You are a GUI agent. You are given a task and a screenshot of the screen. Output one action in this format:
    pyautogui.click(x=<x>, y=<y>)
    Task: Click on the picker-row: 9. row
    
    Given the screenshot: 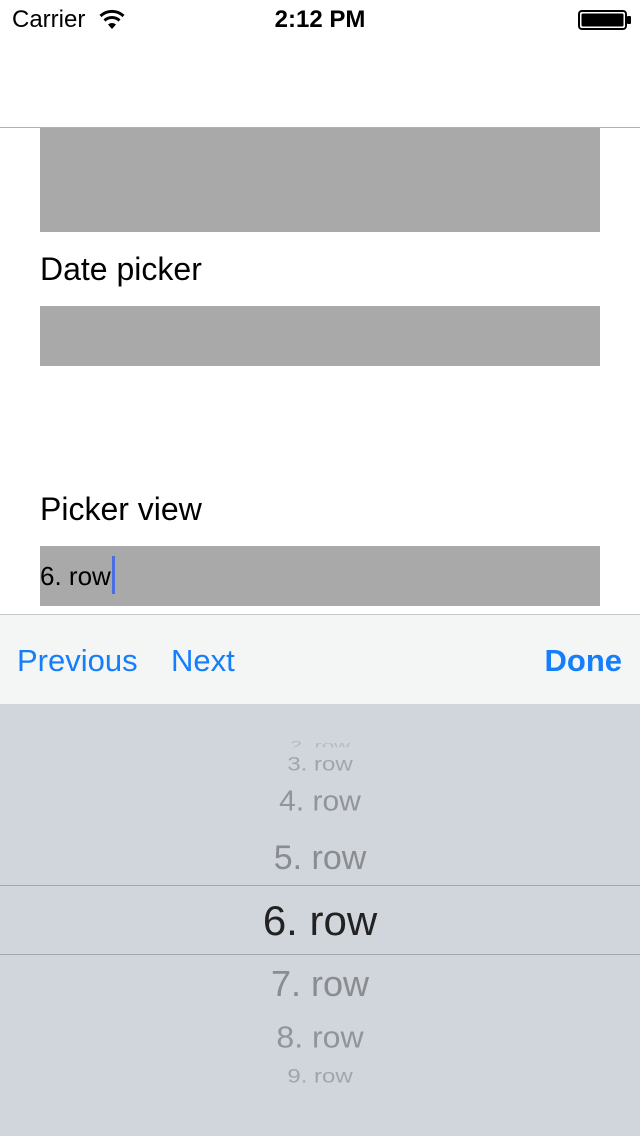 What is the action you would take?
    pyautogui.click(x=320, y=1077)
    